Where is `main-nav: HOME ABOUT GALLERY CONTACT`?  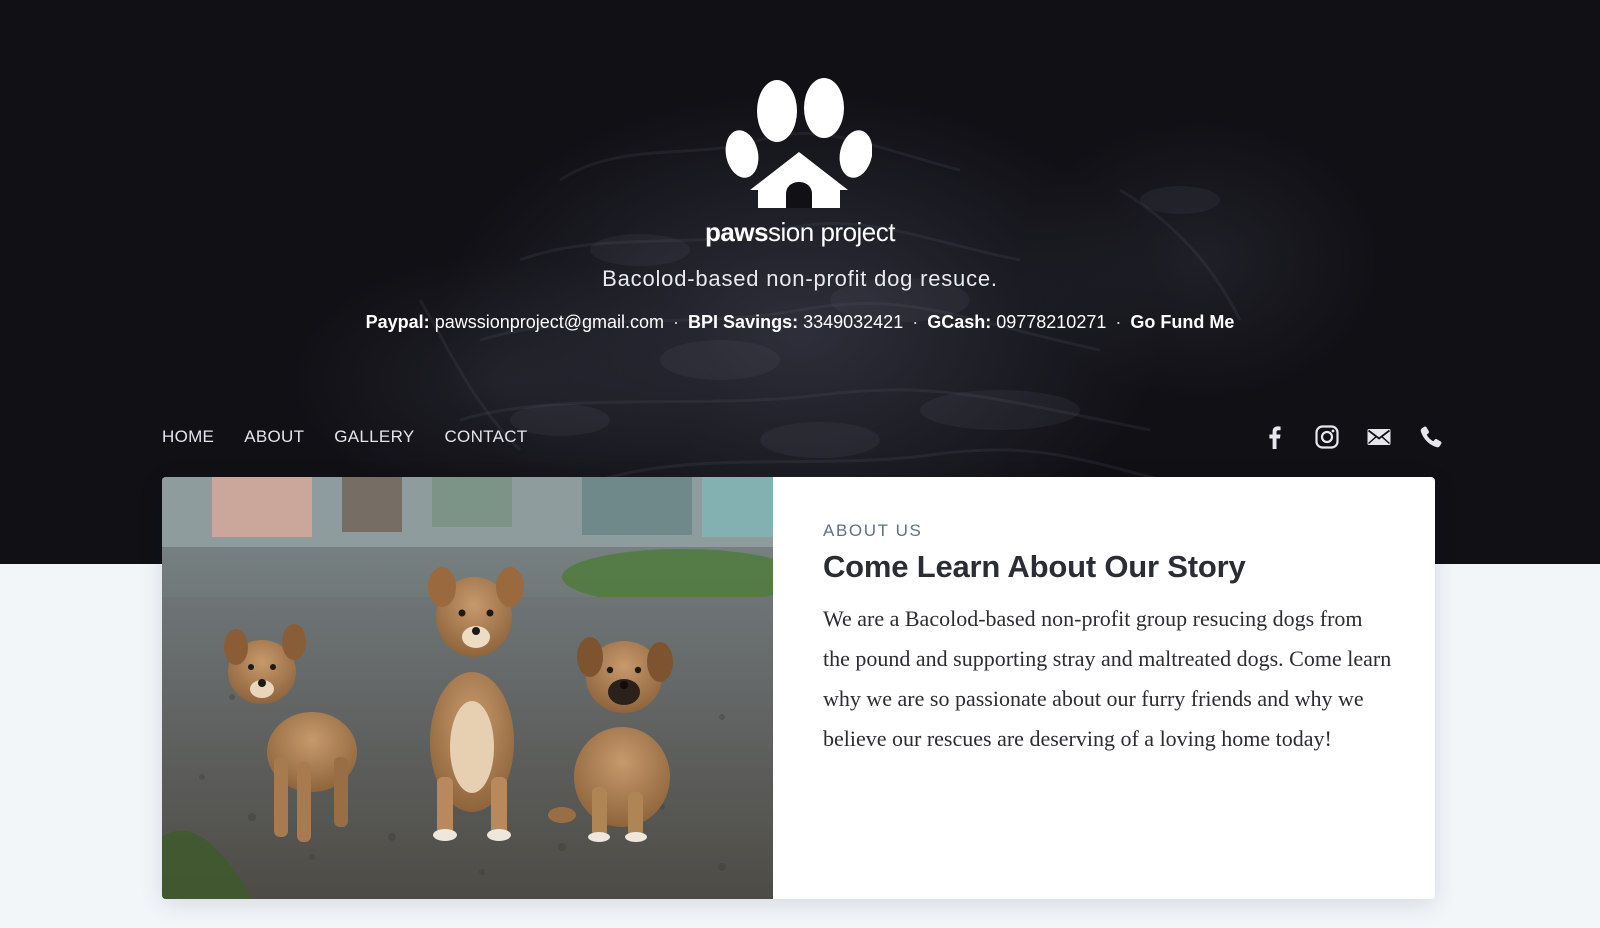 main-nav: HOME ABOUT GALLERY CONTACT is located at coordinates (344, 437).